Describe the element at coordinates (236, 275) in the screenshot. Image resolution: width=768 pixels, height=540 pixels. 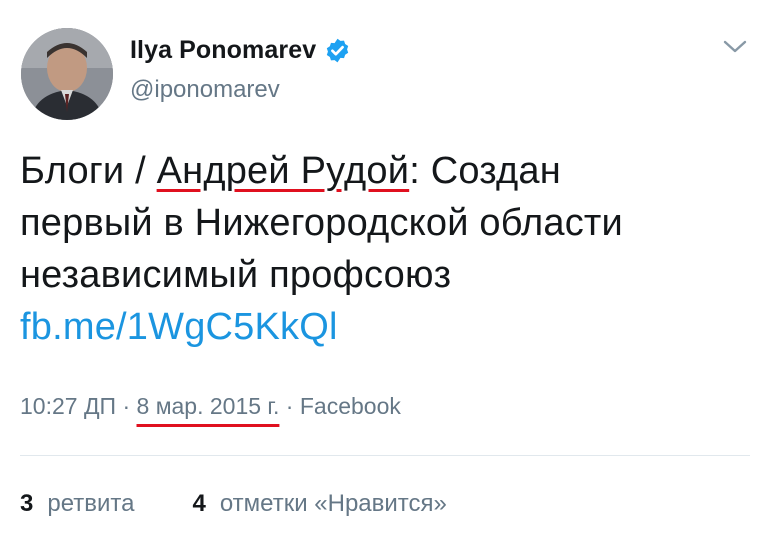
I see `tweet-text-line-3: независимый профсоюз` at that location.